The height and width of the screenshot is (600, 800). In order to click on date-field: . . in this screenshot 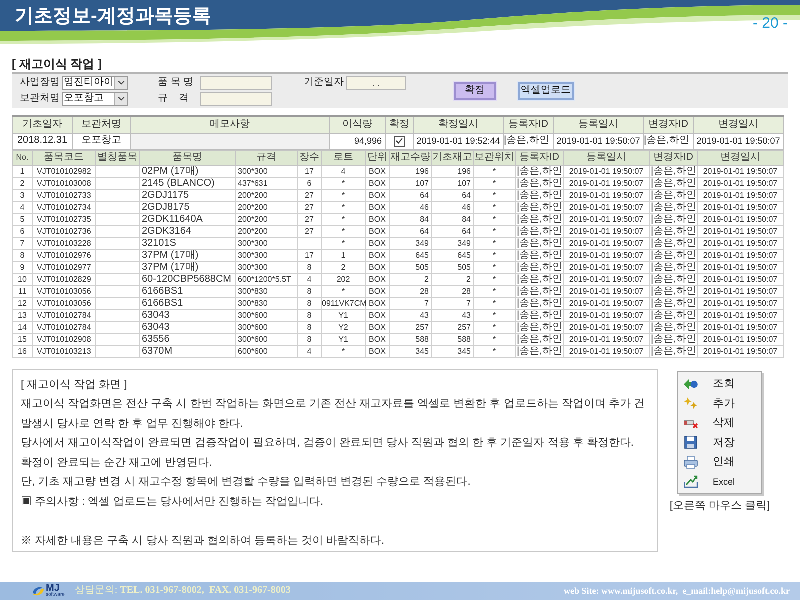, I will do `click(376, 83)`.